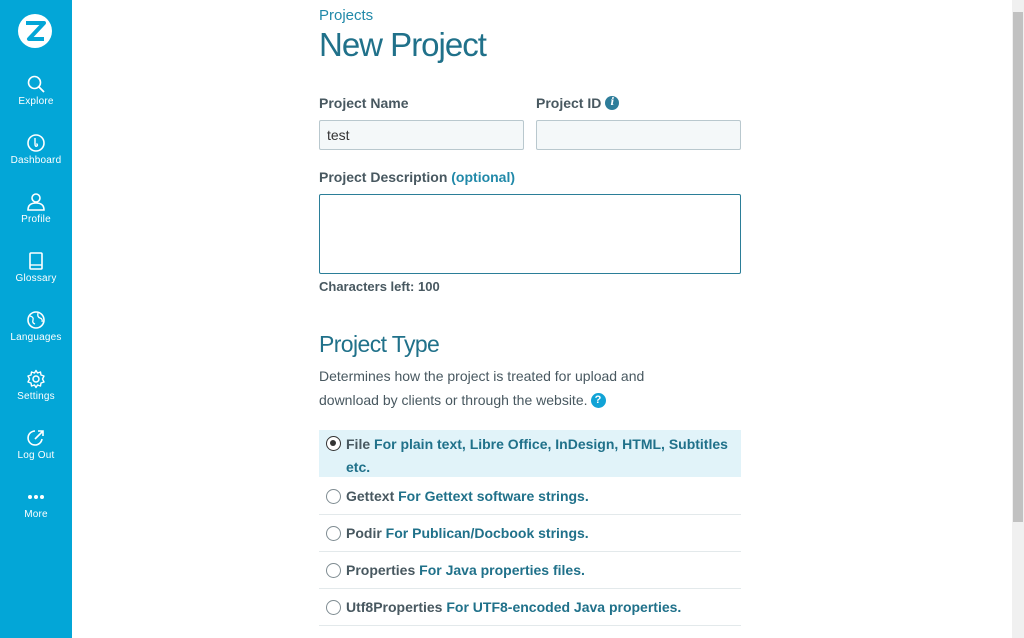 The image size is (1024, 638). I want to click on project-type-desc: For Gettext software strings., so click(493, 496).